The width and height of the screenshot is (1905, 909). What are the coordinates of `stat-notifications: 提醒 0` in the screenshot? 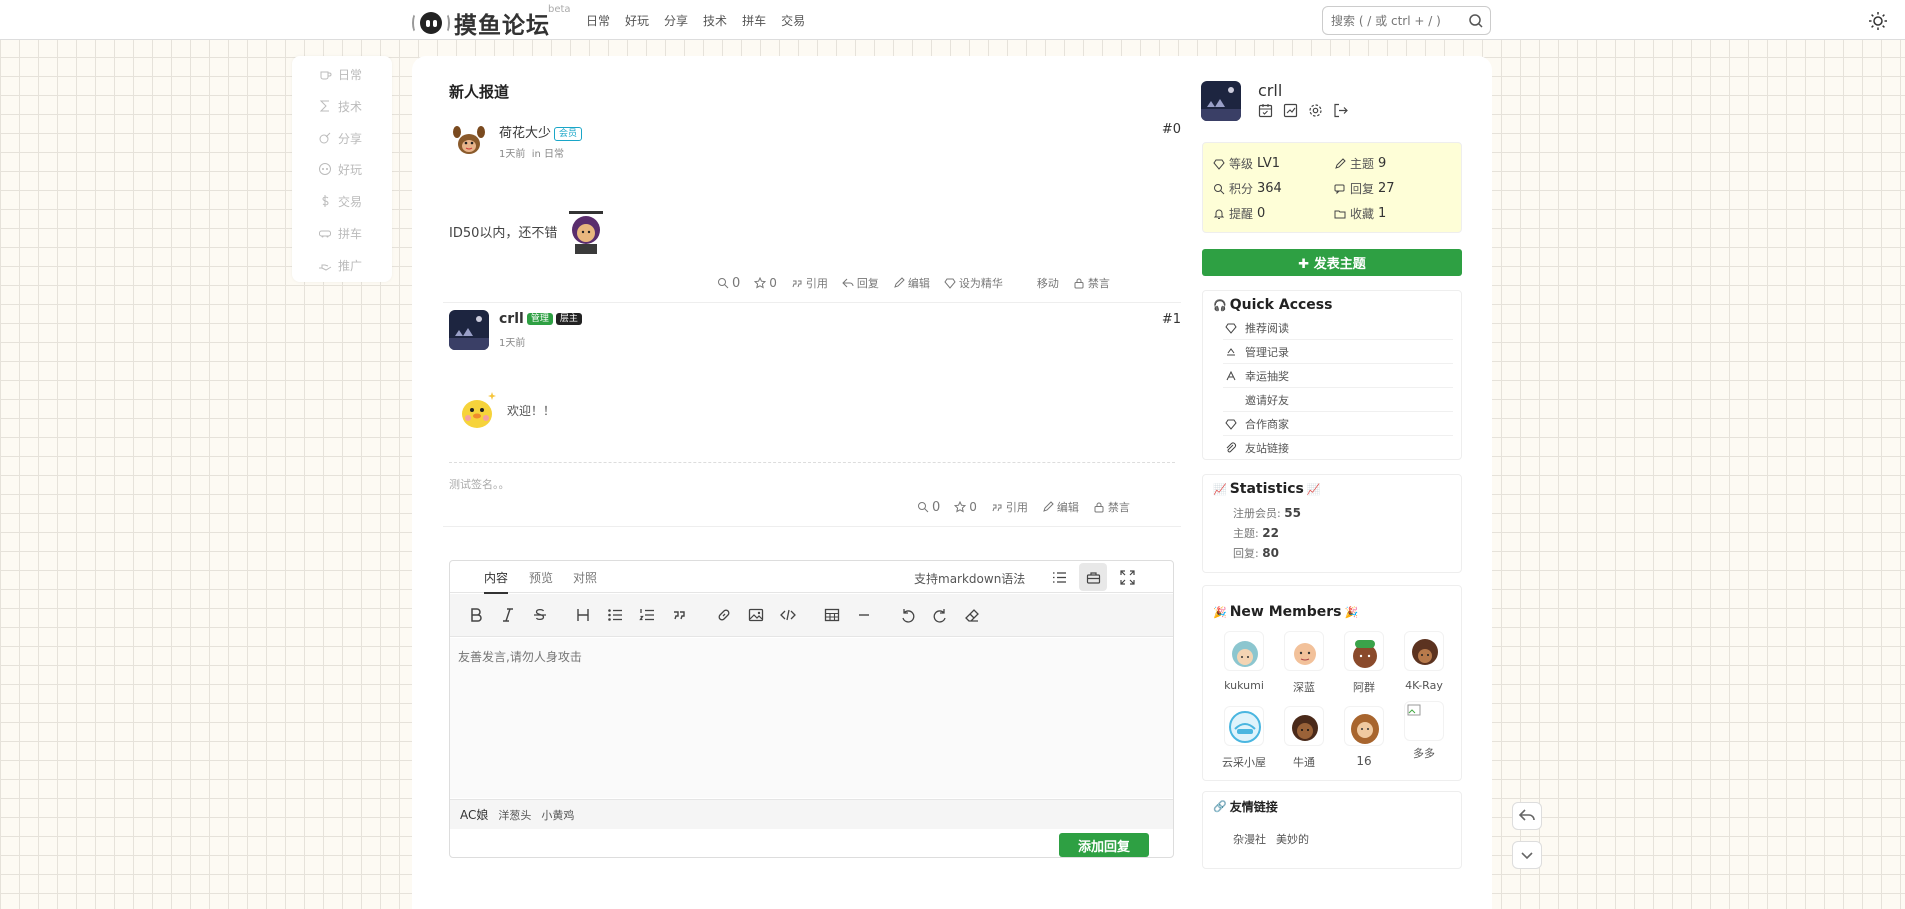 It's located at (1239, 213).